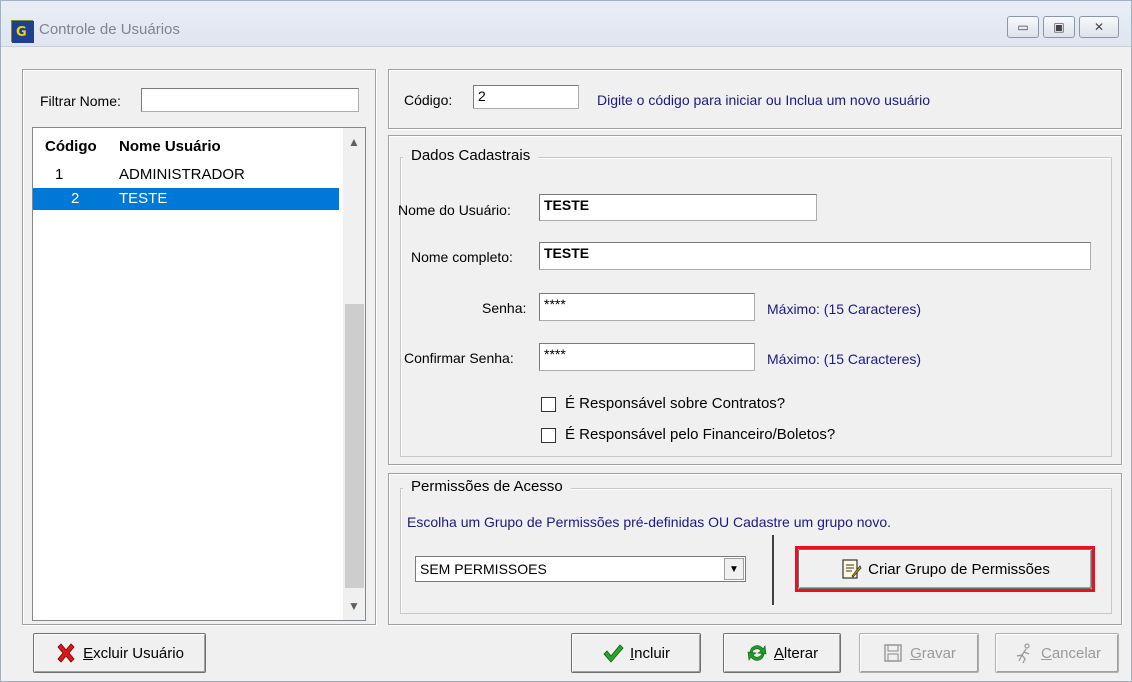  Describe the element at coordinates (471, 155) in the screenshot. I see `registration-legend: Dados Cadastrais` at that location.